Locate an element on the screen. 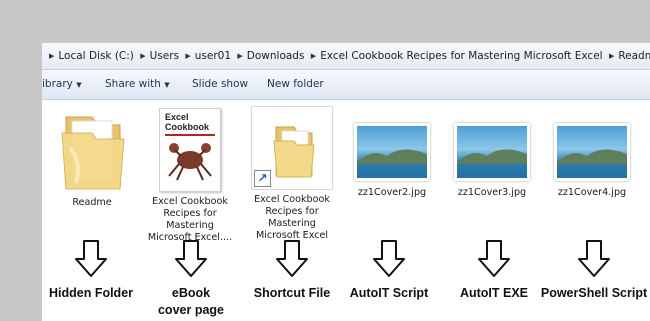 This screenshot has width=650, height=321. file-name: zz1Cover2.jpg is located at coordinates (392, 192).